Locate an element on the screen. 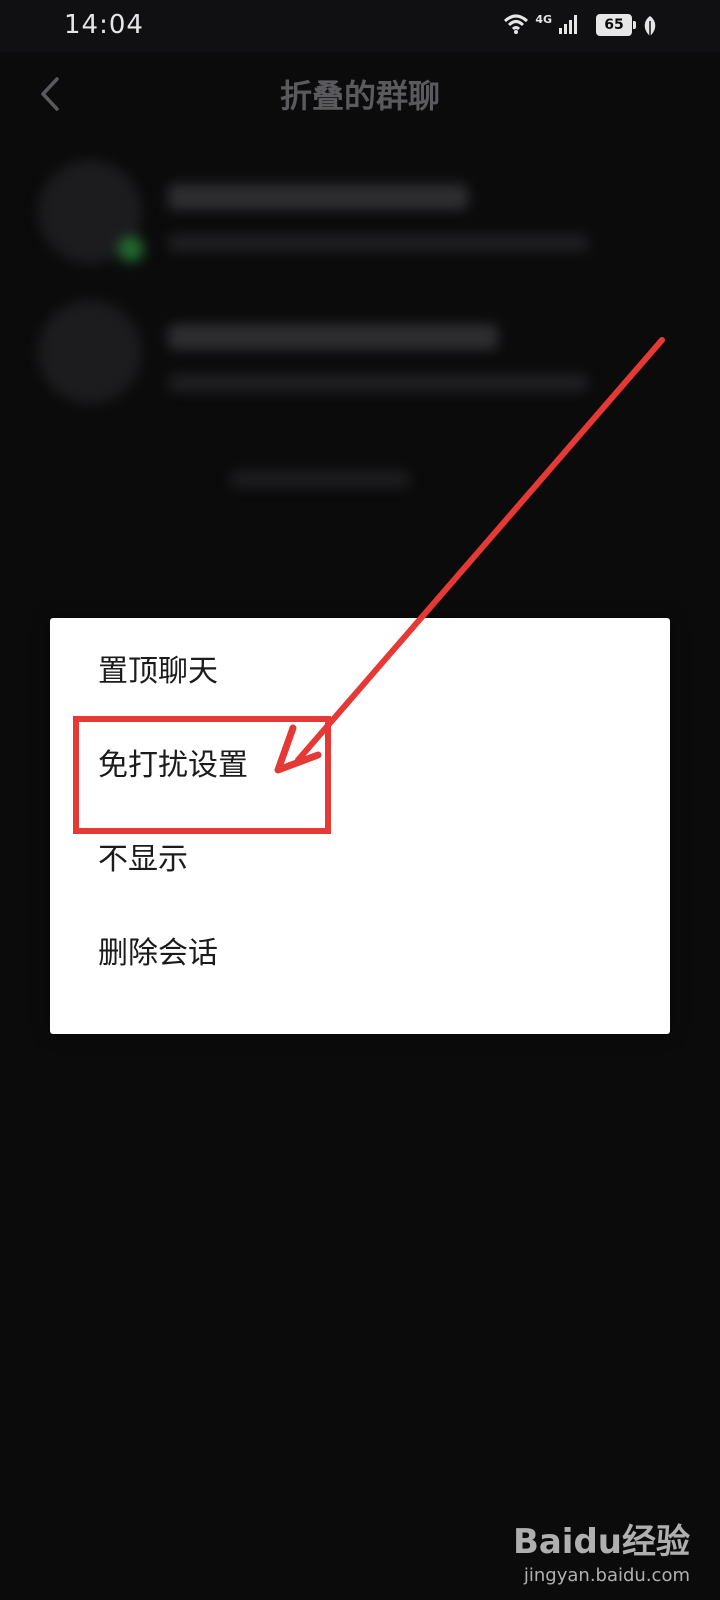 This screenshot has width=720, height=1600. list-footer-placeholder is located at coordinates (320, 479).